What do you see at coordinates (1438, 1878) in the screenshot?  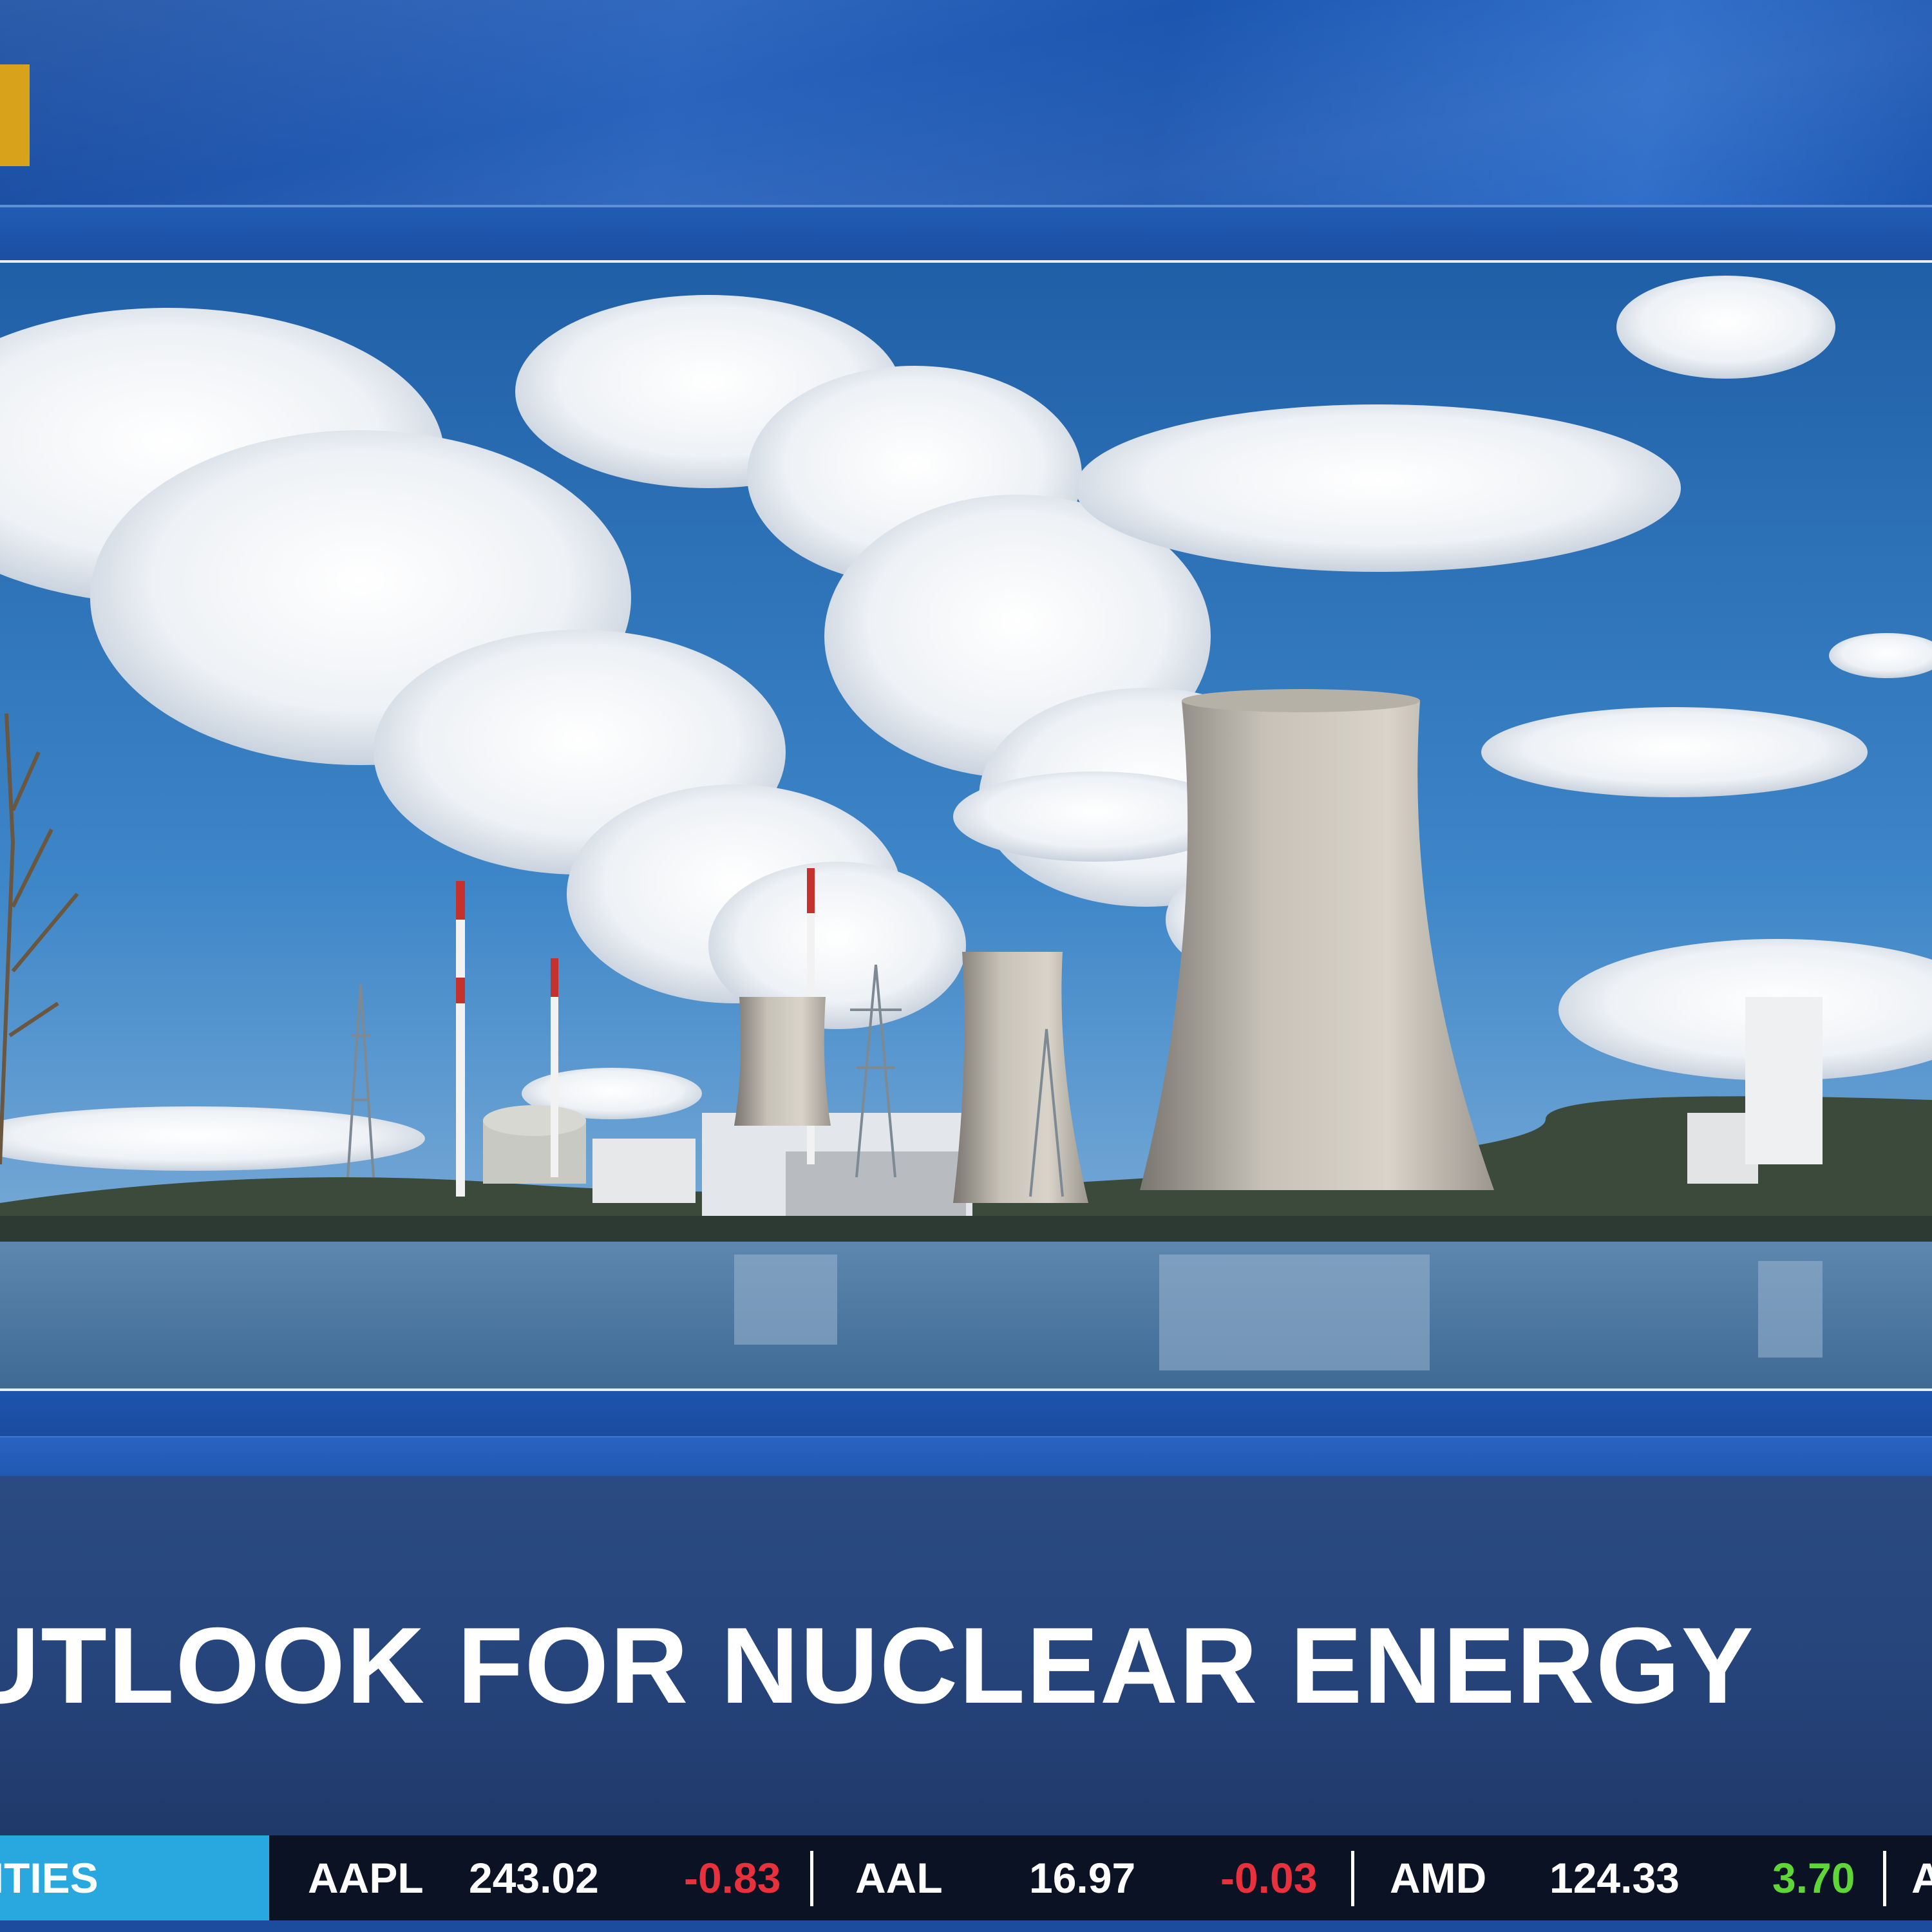 I see `ticker-symbol: AMD` at bounding box center [1438, 1878].